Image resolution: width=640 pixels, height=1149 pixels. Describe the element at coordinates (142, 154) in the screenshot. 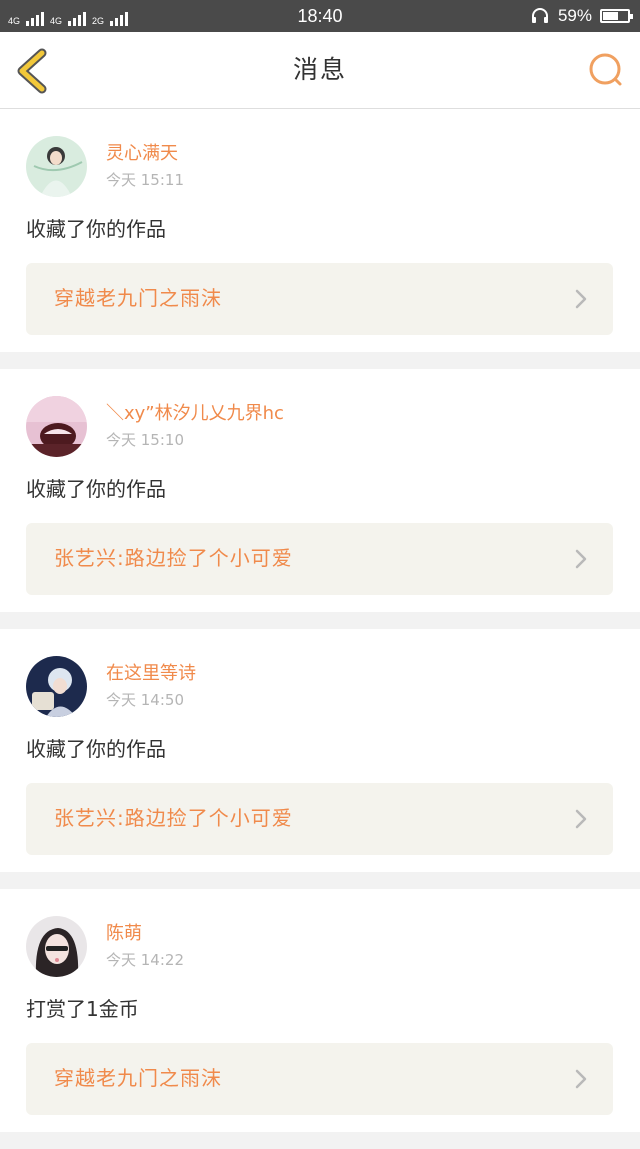

I see `username: 灵心满天` at that location.